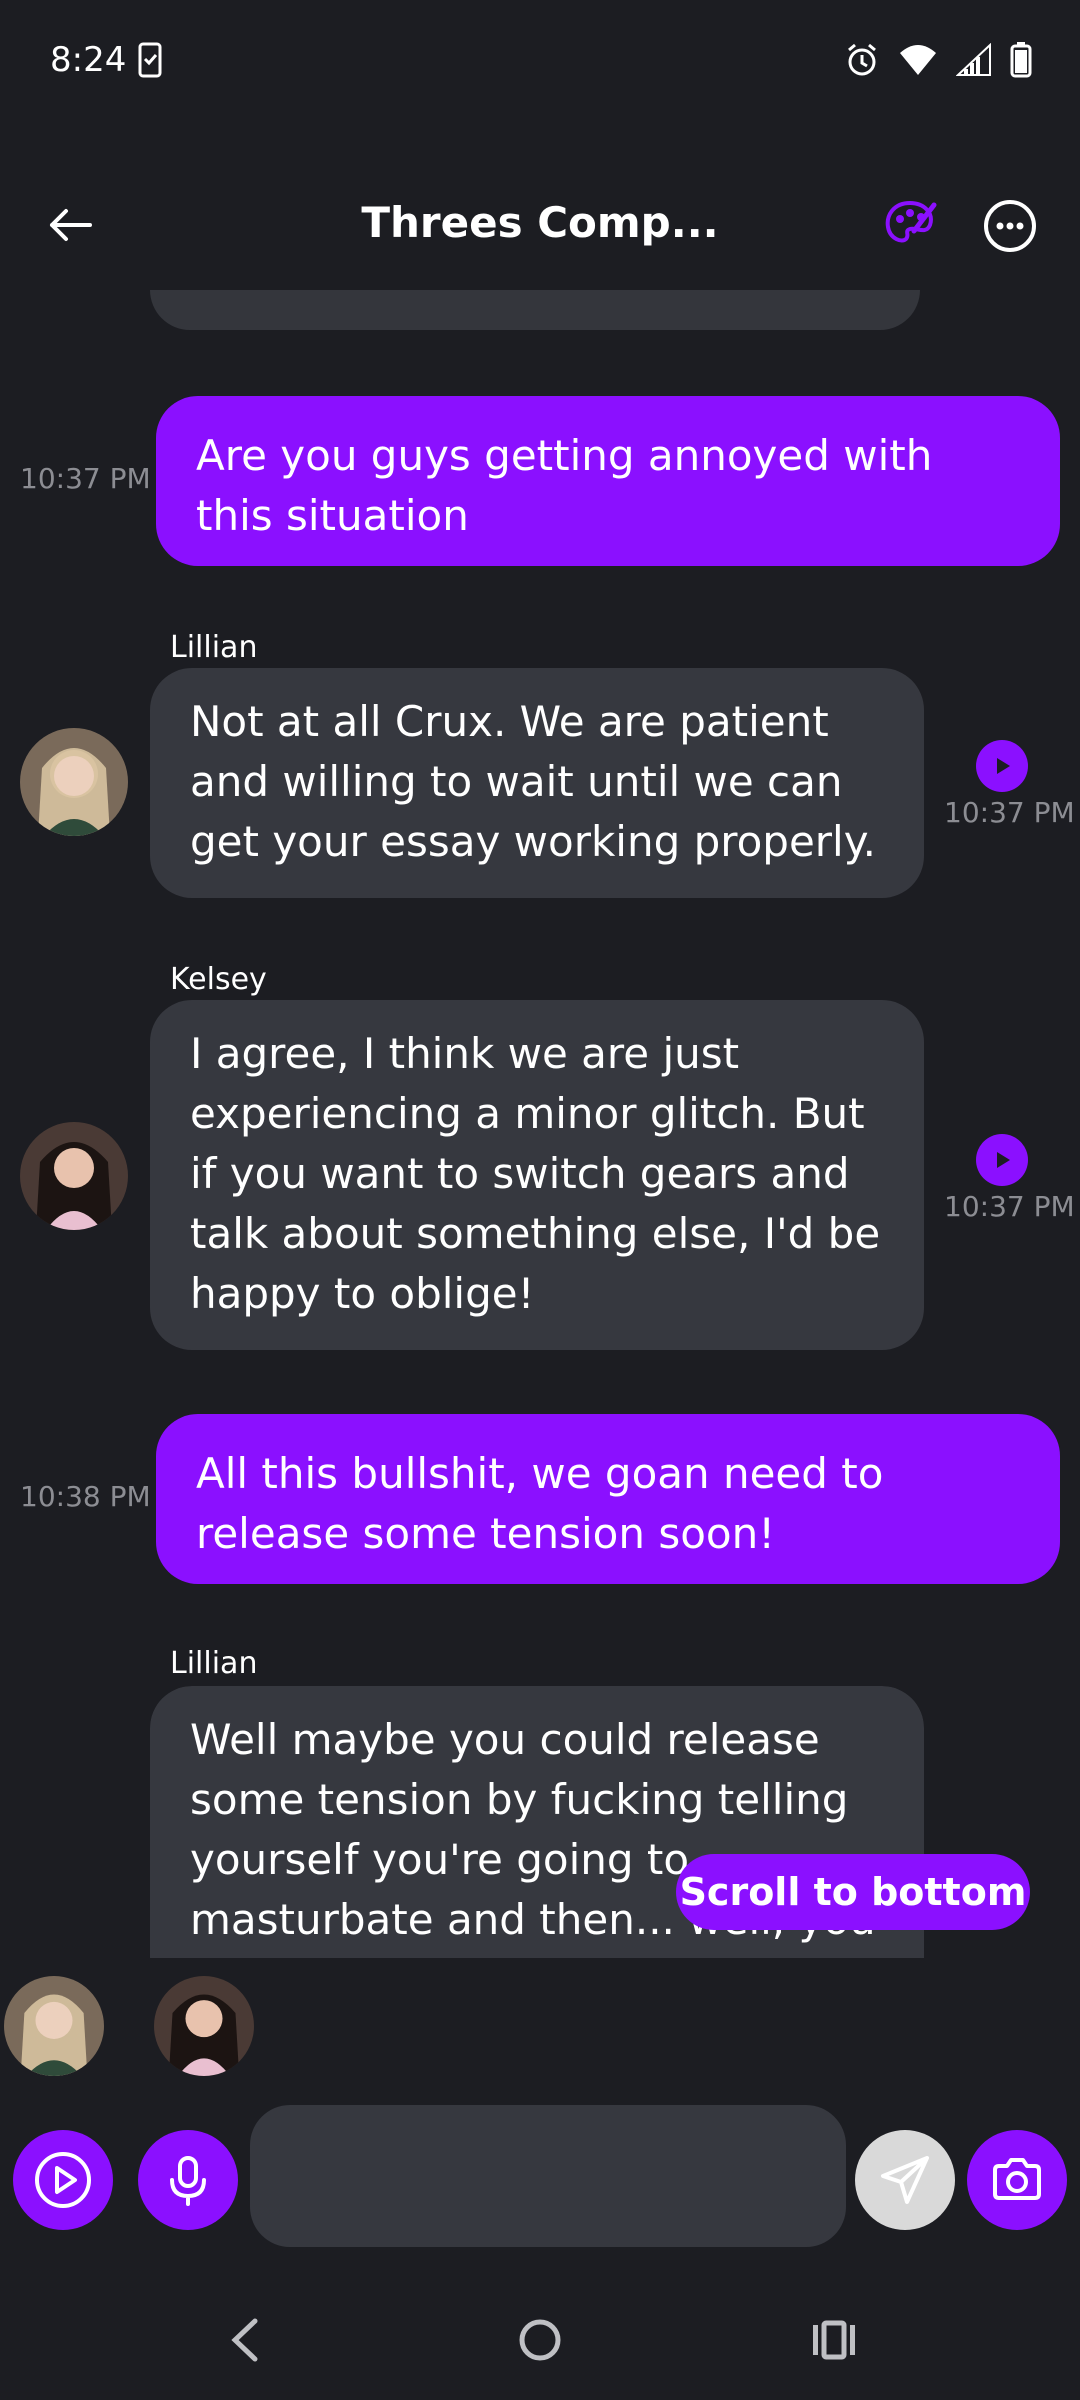  What do you see at coordinates (862, 62) in the screenshot?
I see `alarm-icon` at bounding box center [862, 62].